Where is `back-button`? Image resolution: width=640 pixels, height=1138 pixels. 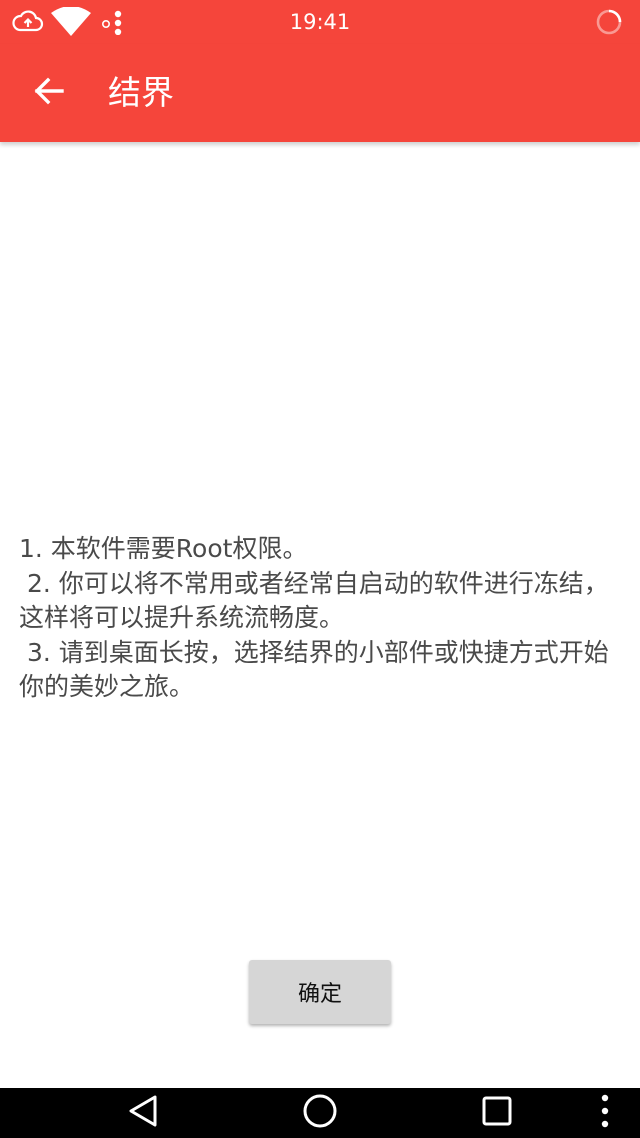 back-button is located at coordinates (49, 93).